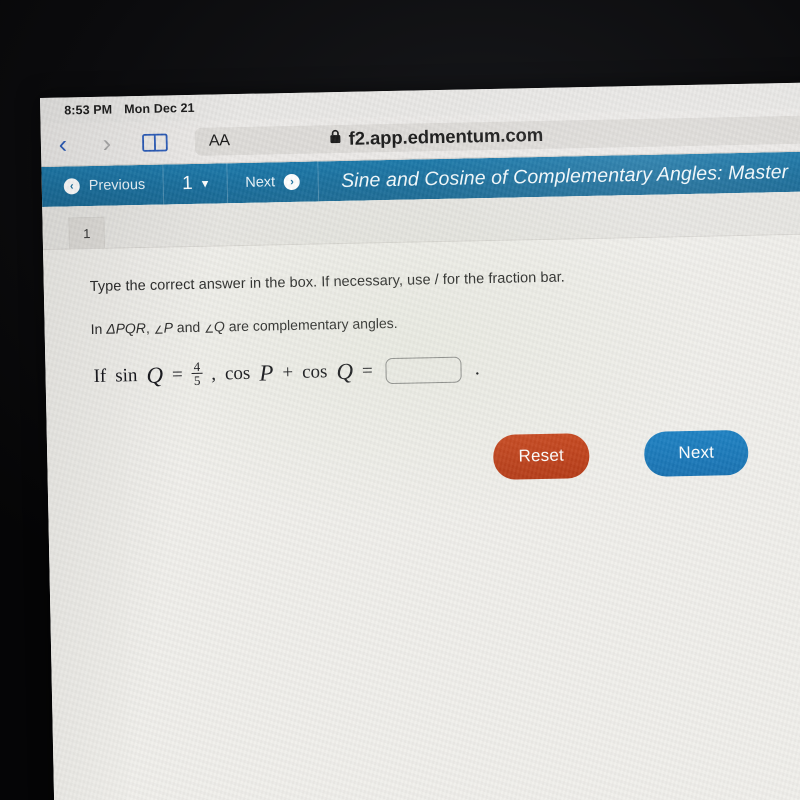 The height and width of the screenshot is (800, 800). I want to click on arrow-right-circle-icon: ›, so click(292, 182).